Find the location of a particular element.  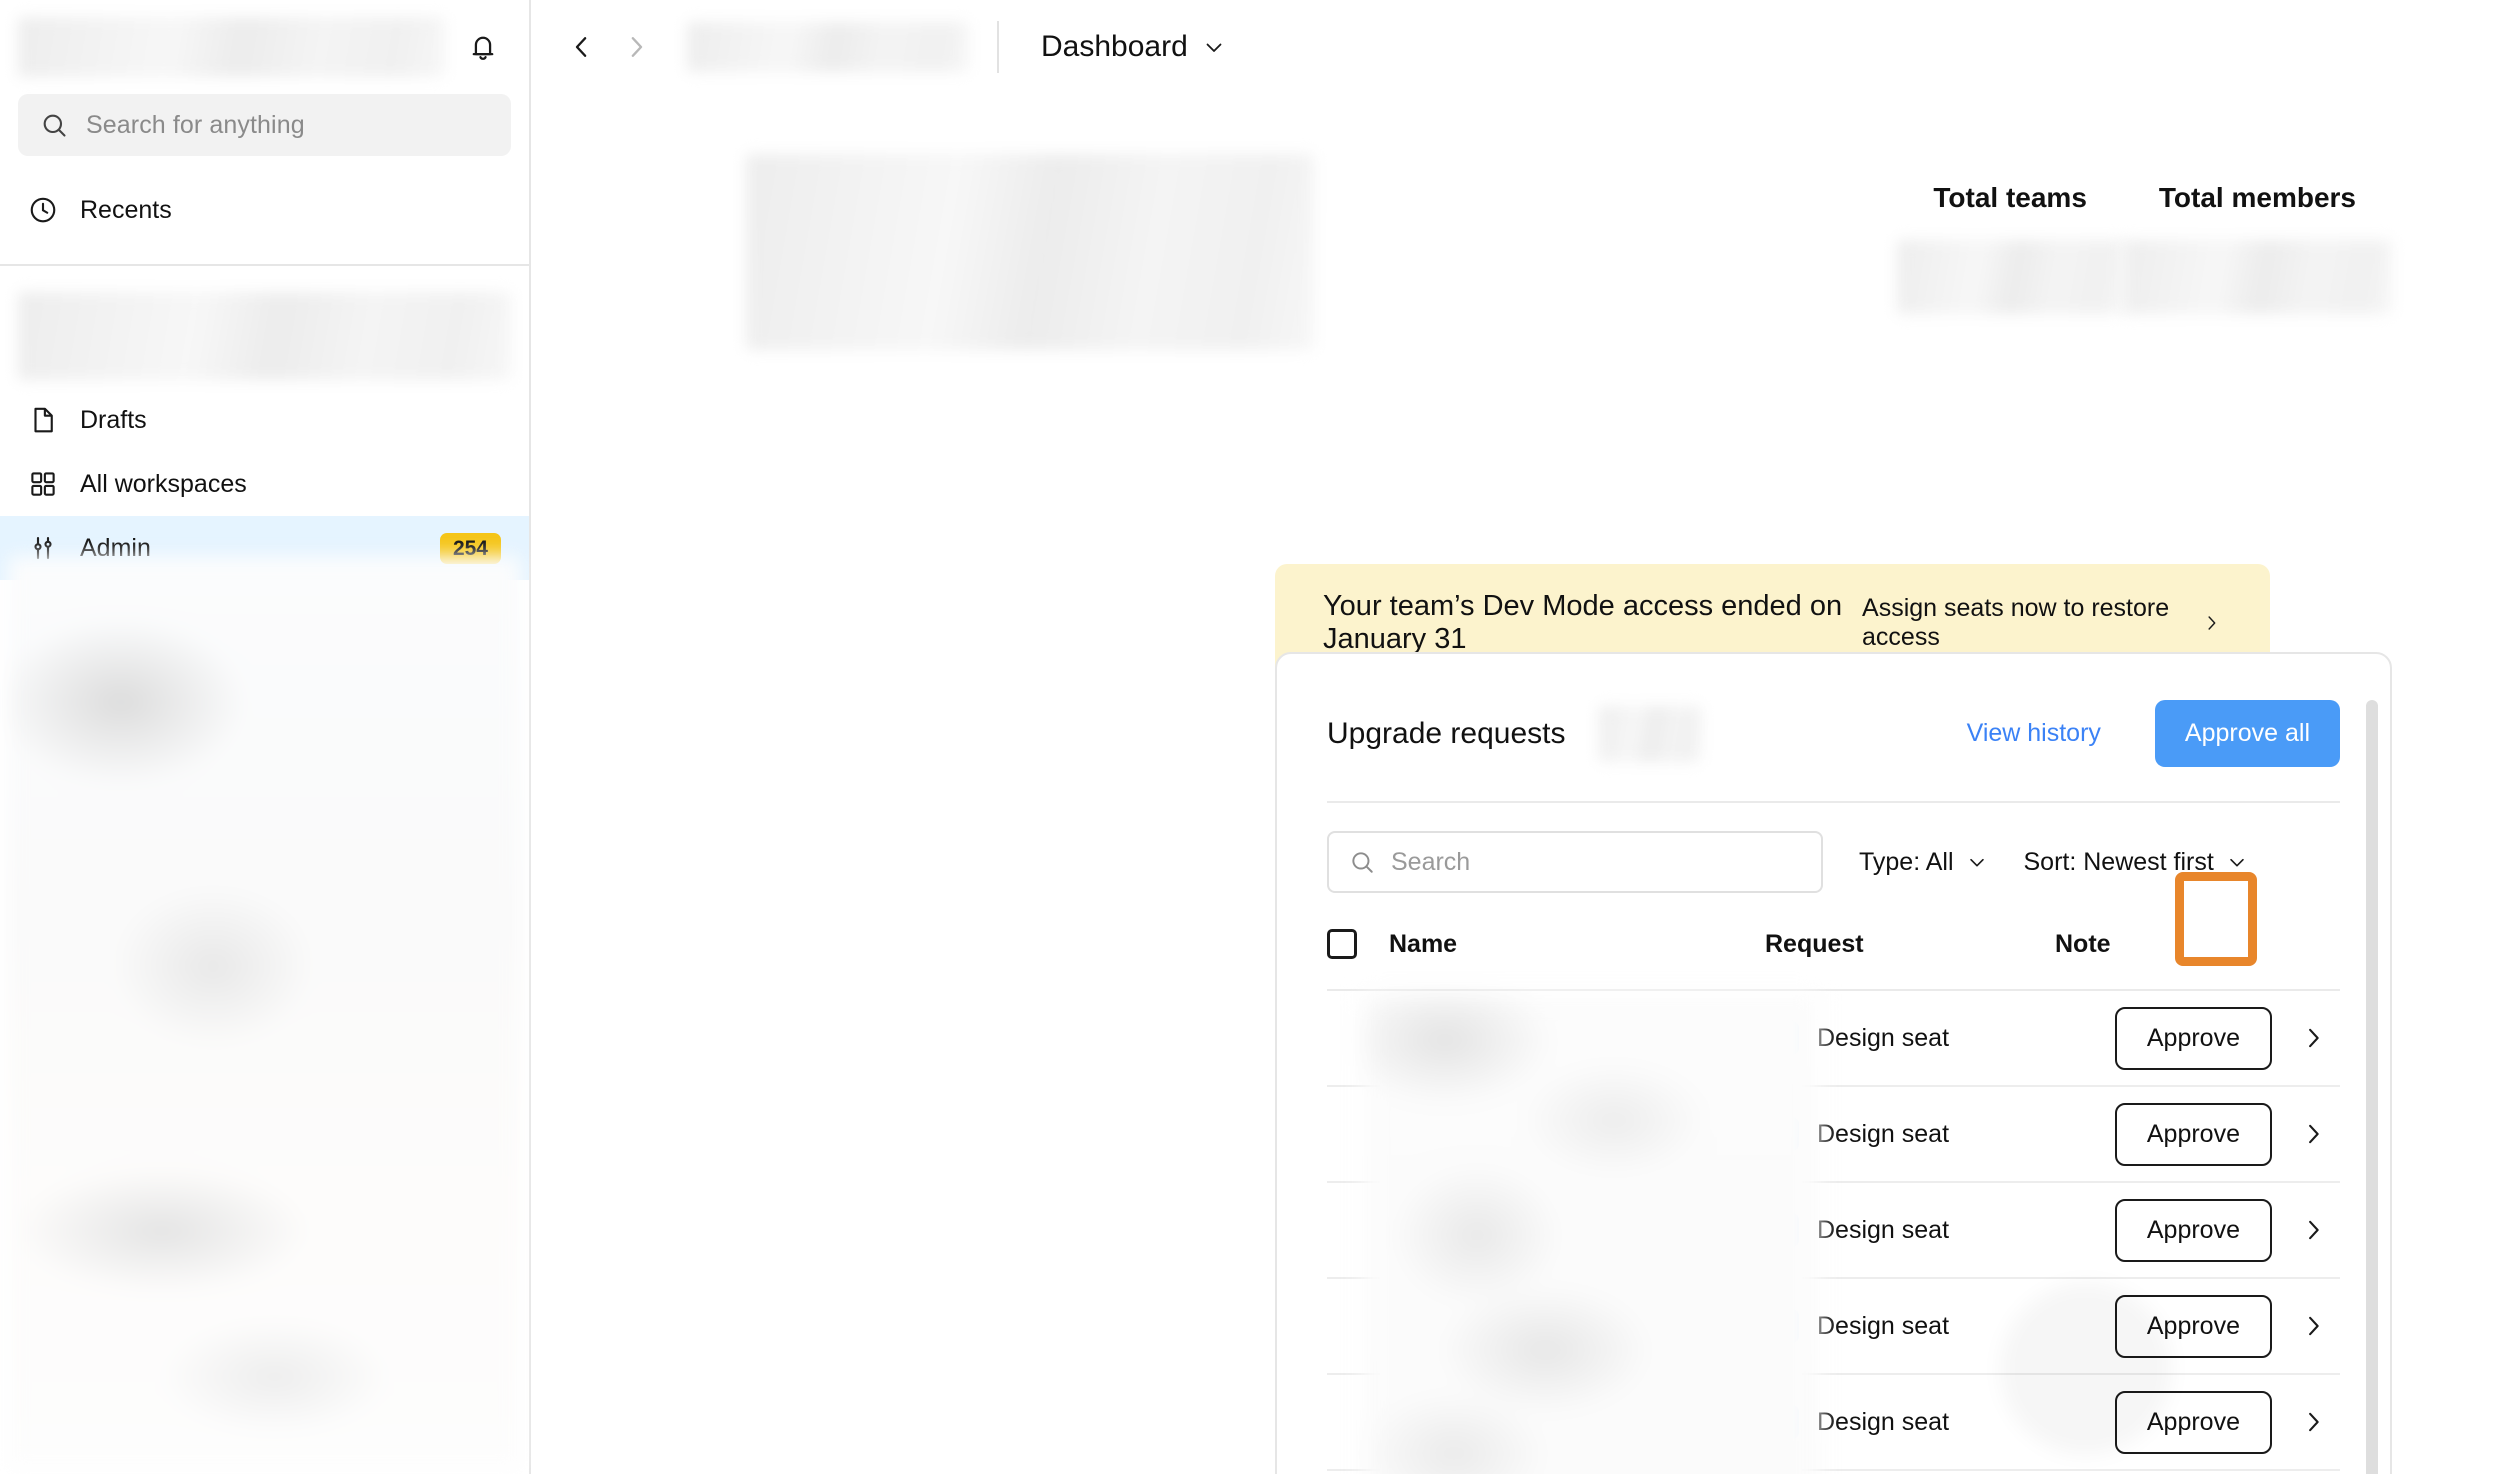

org-header-redacted is located at coordinates (1030, 252).